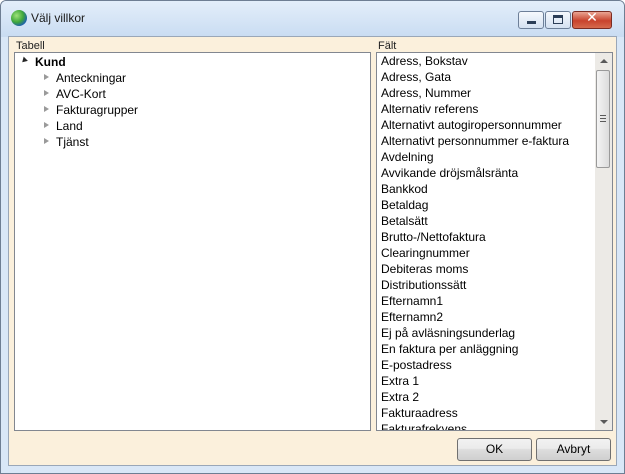 The image size is (625, 474). What do you see at coordinates (485, 205) in the screenshot?
I see `list-item: Betaldag` at bounding box center [485, 205].